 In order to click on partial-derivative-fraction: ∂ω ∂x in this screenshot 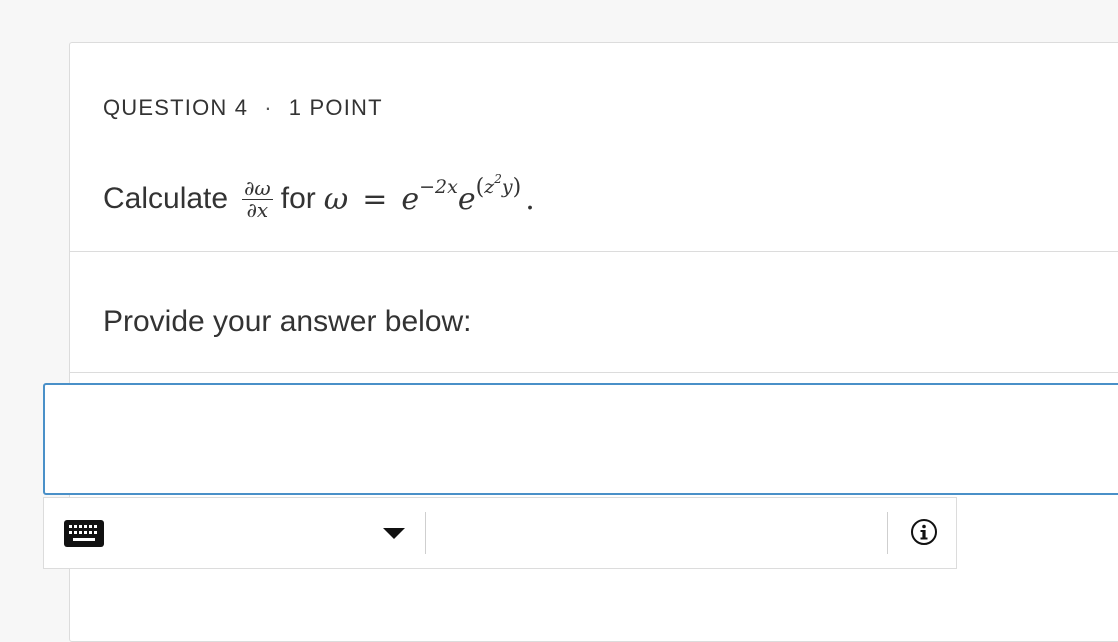, I will do `click(257, 198)`.